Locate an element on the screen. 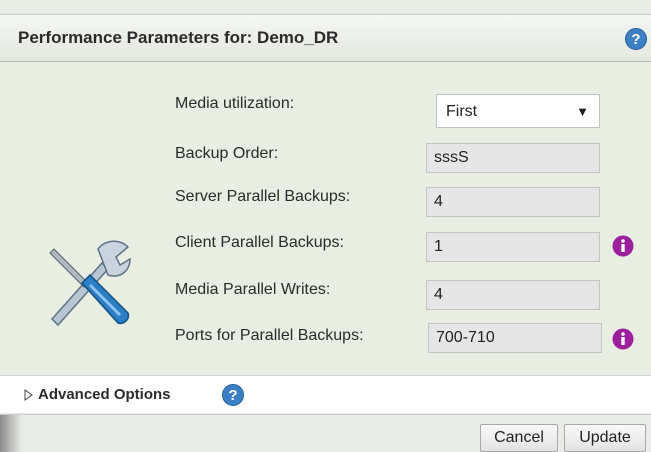  row-ports-parallel-backups: Ports for Parallel Backups: 700-710 is located at coordinates (325, 339).